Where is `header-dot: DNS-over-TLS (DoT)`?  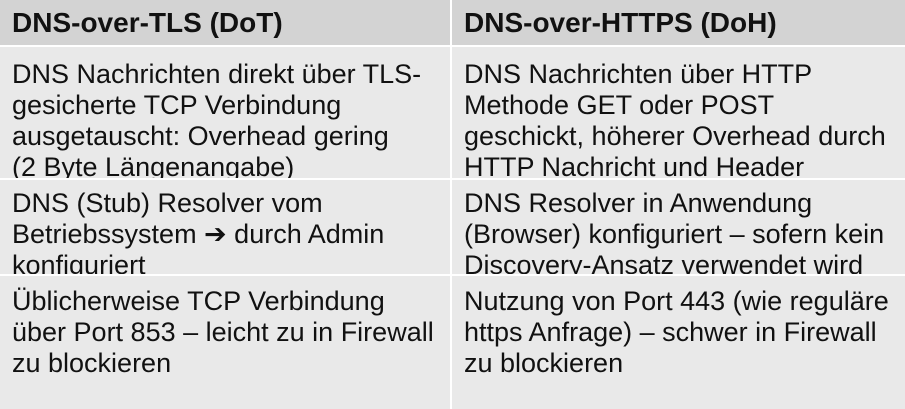 header-dot: DNS-over-TLS (DoT) is located at coordinates (226, 22).